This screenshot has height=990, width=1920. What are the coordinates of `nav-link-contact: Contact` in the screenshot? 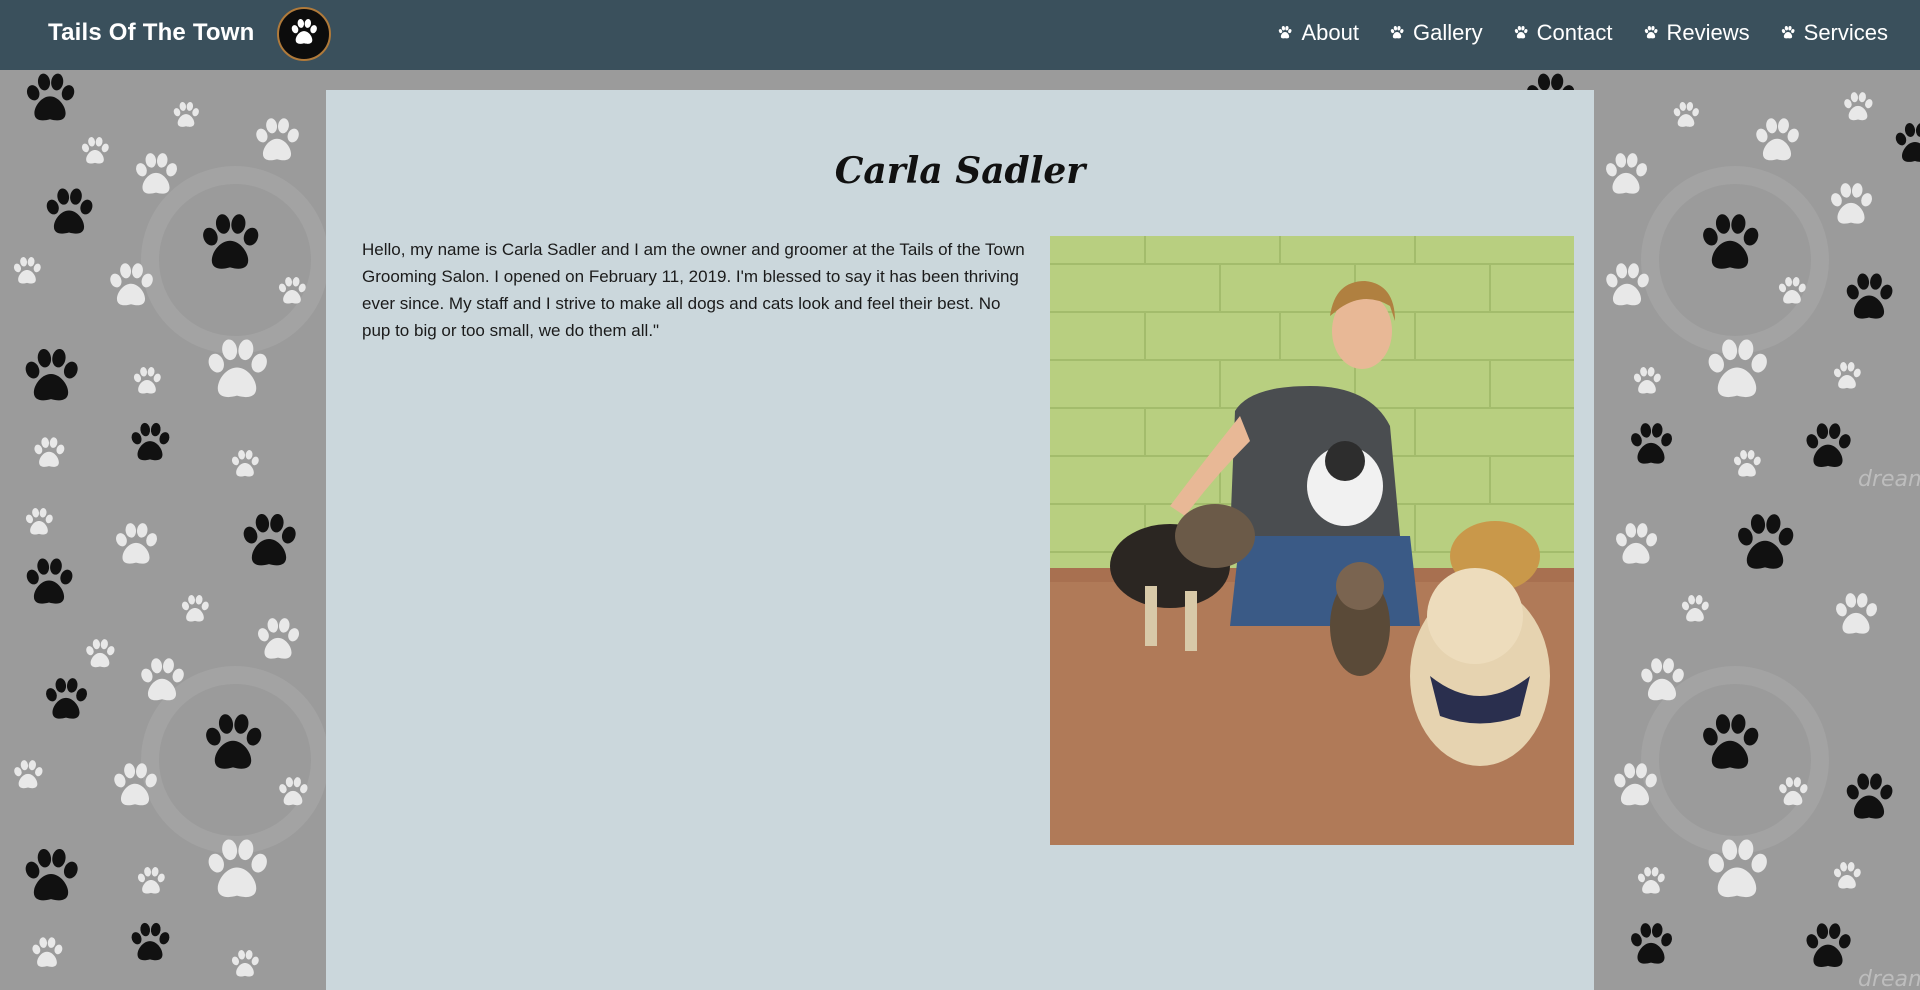 It's located at (1563, 33).